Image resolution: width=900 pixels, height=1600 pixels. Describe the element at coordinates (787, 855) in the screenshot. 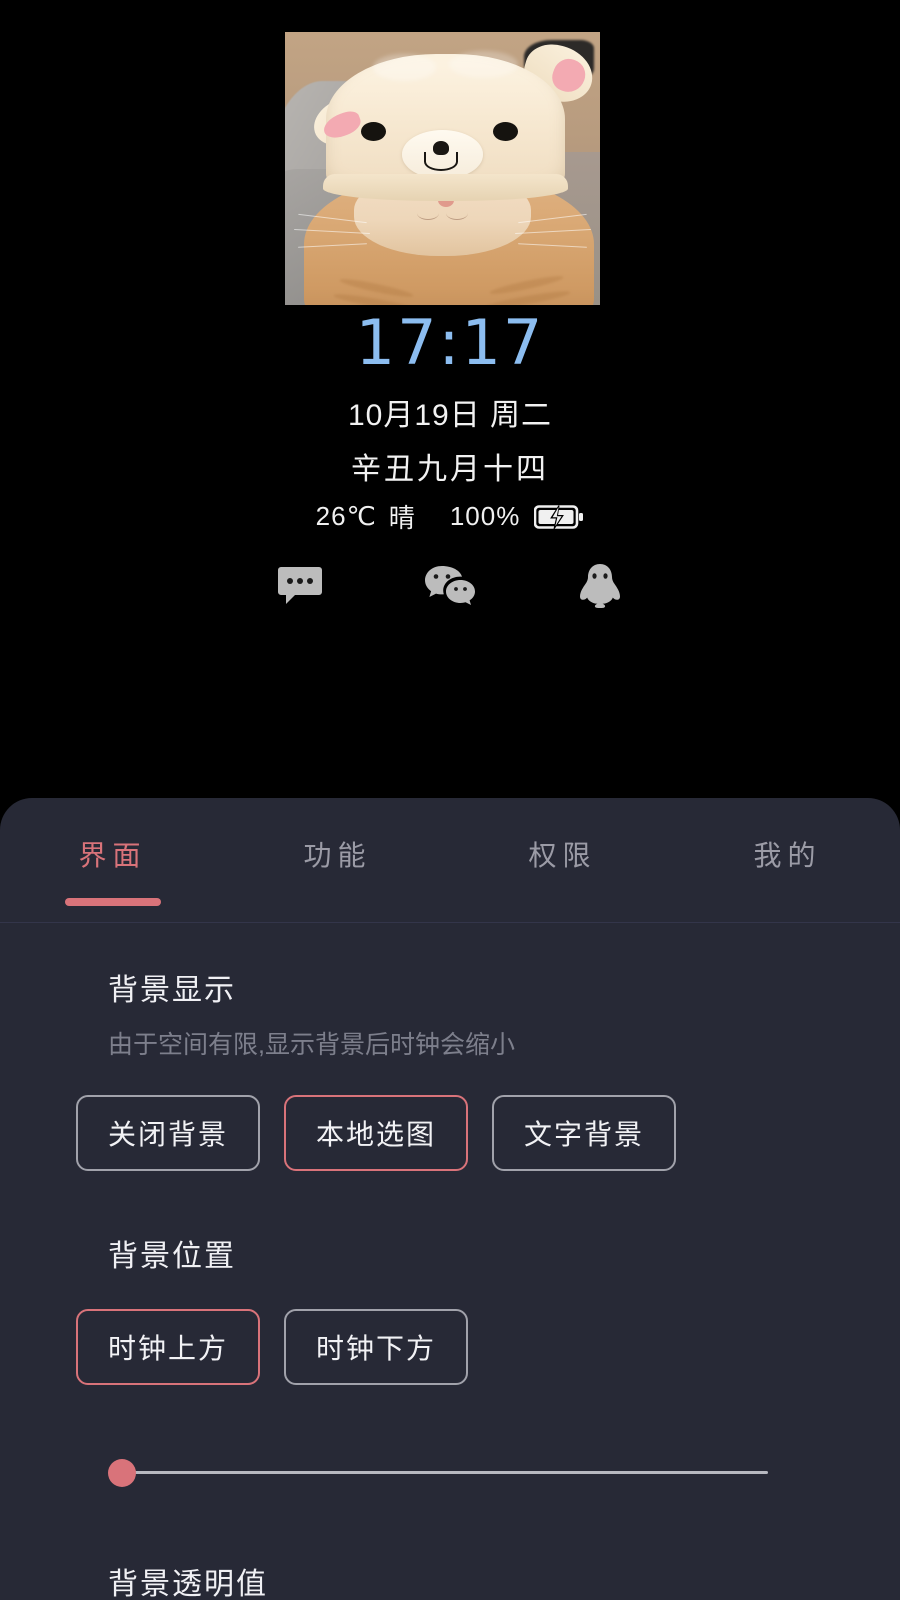

I see `tab-mine-label: 我的` at that location.